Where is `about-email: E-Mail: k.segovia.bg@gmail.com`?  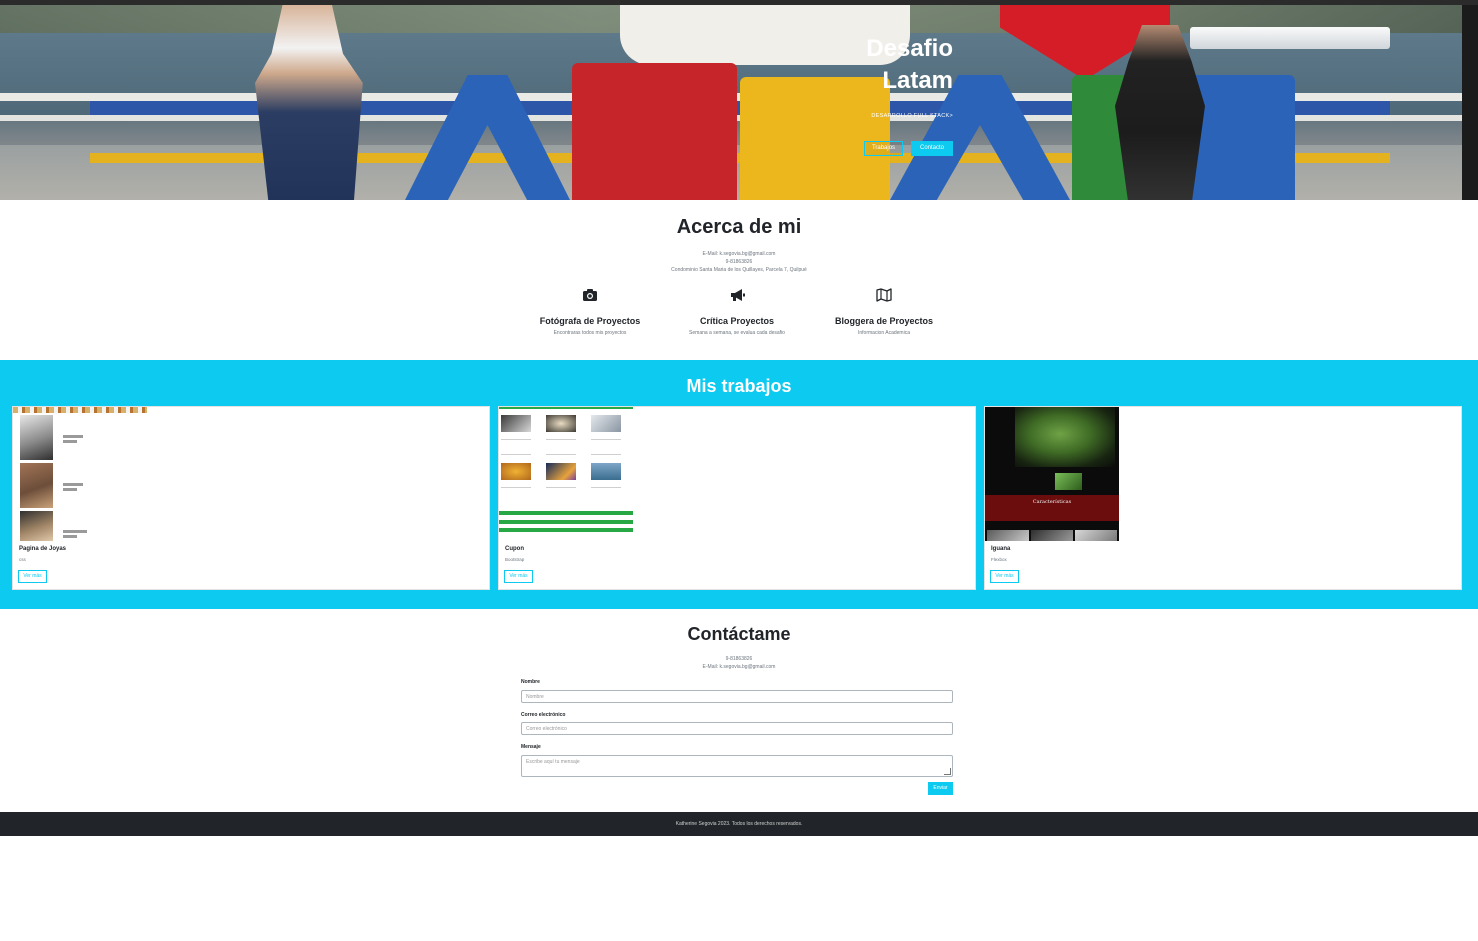
about-email: E-Mail: k.segovia.bg@gmail.com is located at coordinates (739, 254).